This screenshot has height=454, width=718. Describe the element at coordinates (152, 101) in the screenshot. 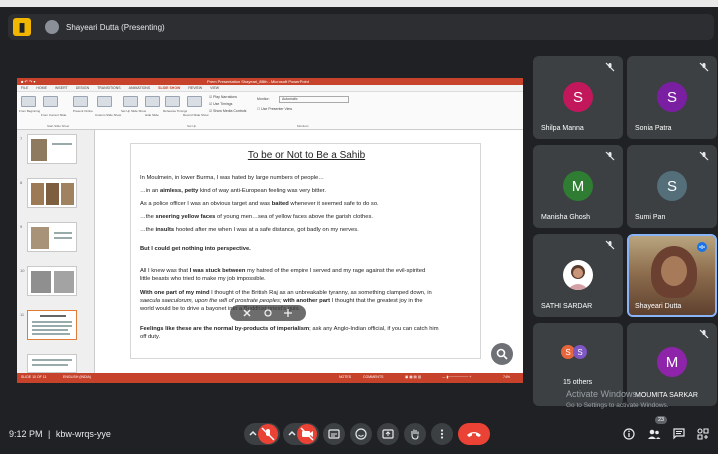

I see `hide-slide-icon` at that location.